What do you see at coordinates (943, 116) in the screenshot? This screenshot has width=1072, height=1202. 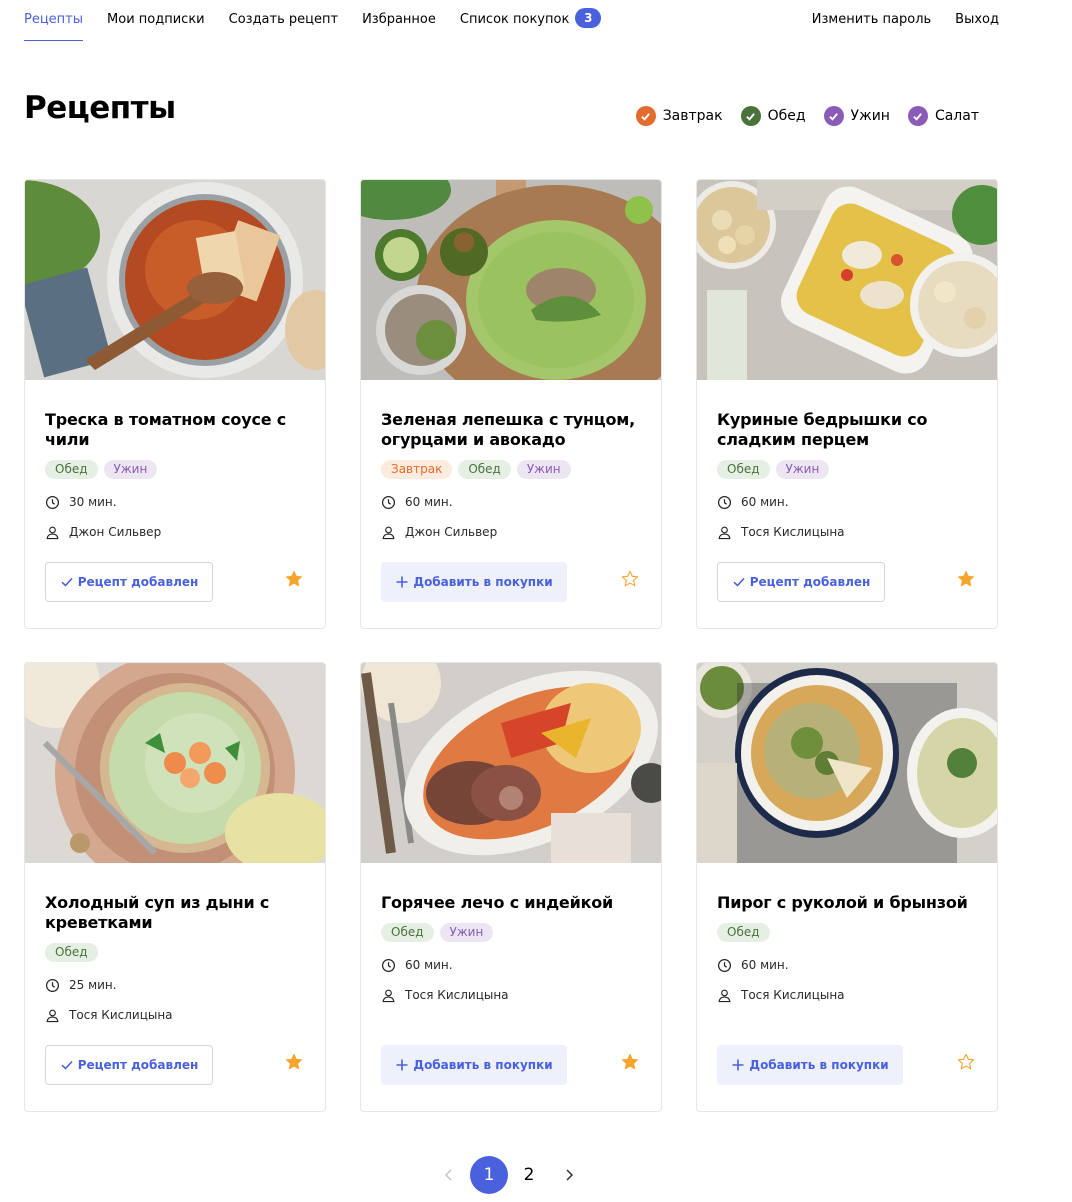 I see `filter-salad: Салат` at bounding box center [943, 116].